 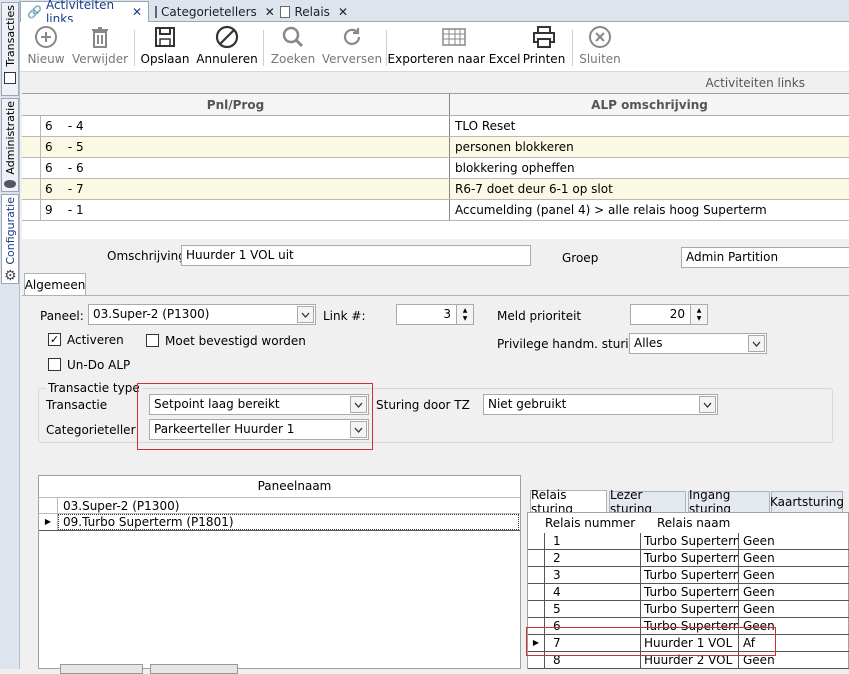 What do you see at coordinates (55, 284) in the screenshot?
I see `tab-algemeen: Algemeen` at bounding box center [55, 284].